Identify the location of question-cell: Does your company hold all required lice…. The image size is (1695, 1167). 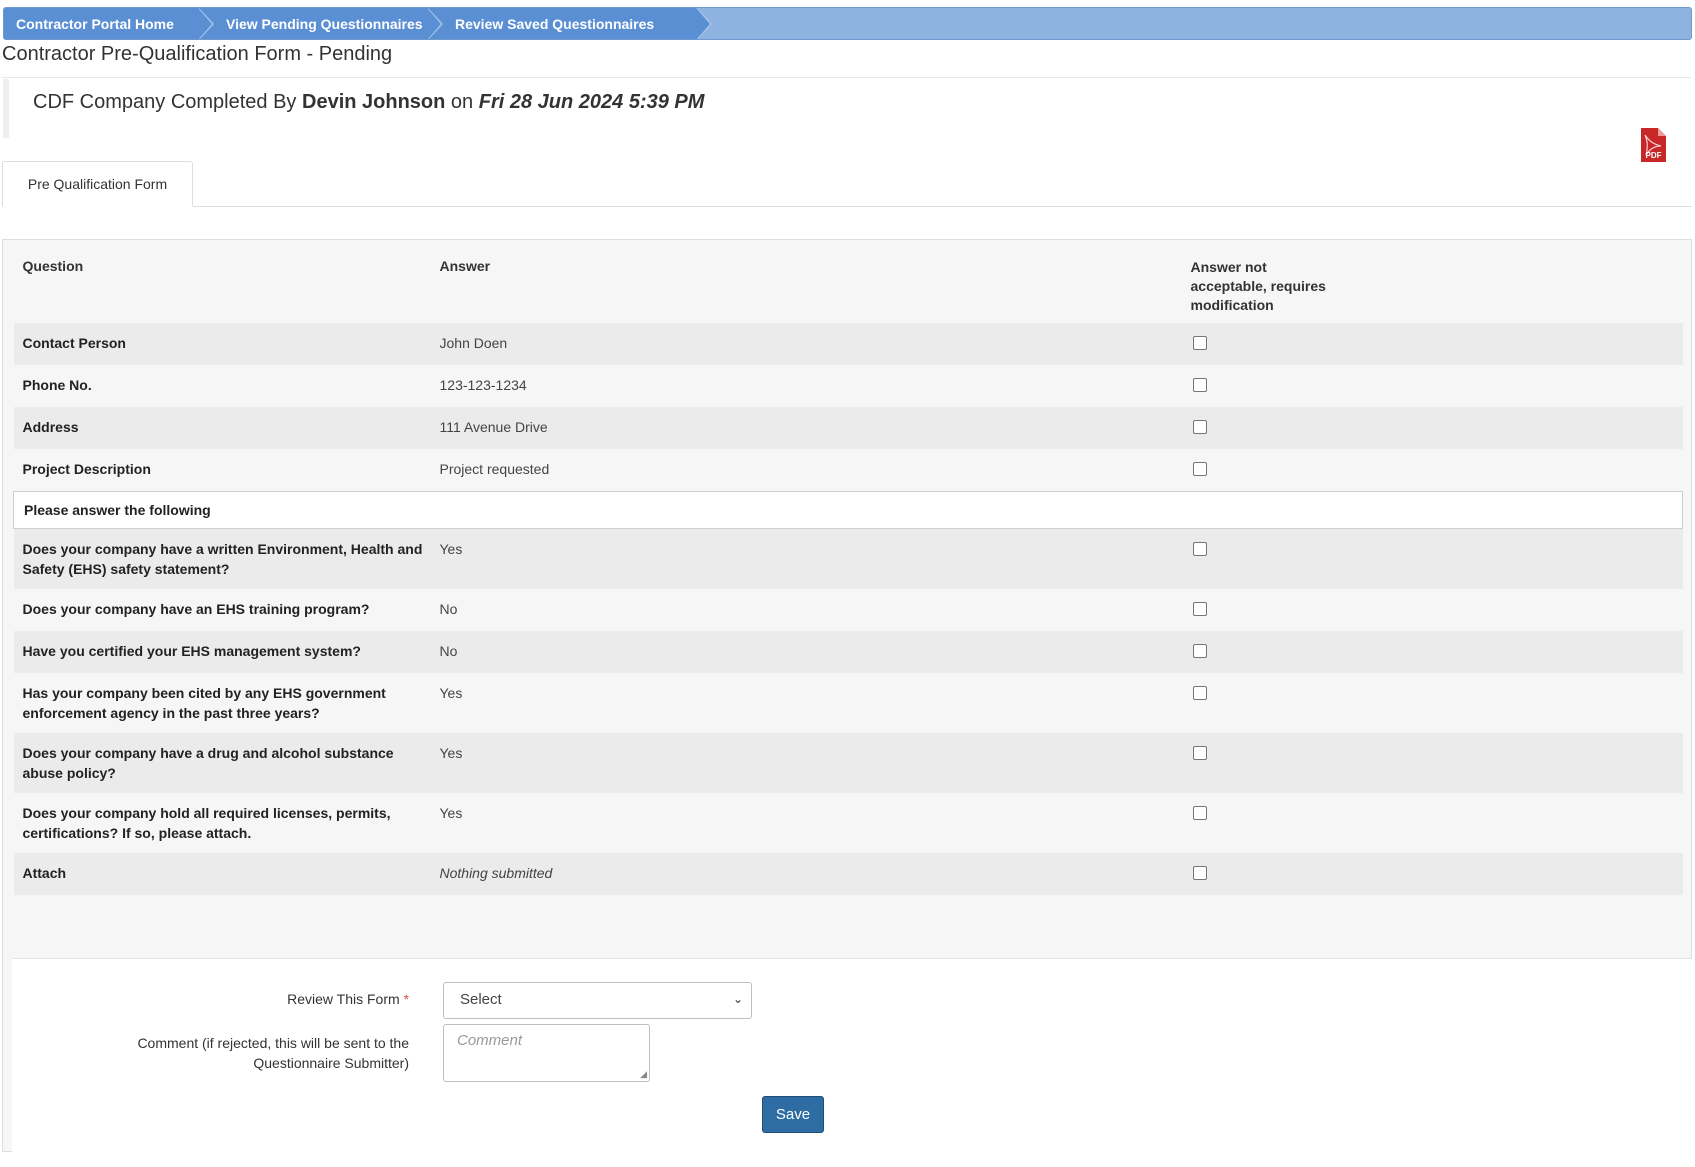
(206, 823).